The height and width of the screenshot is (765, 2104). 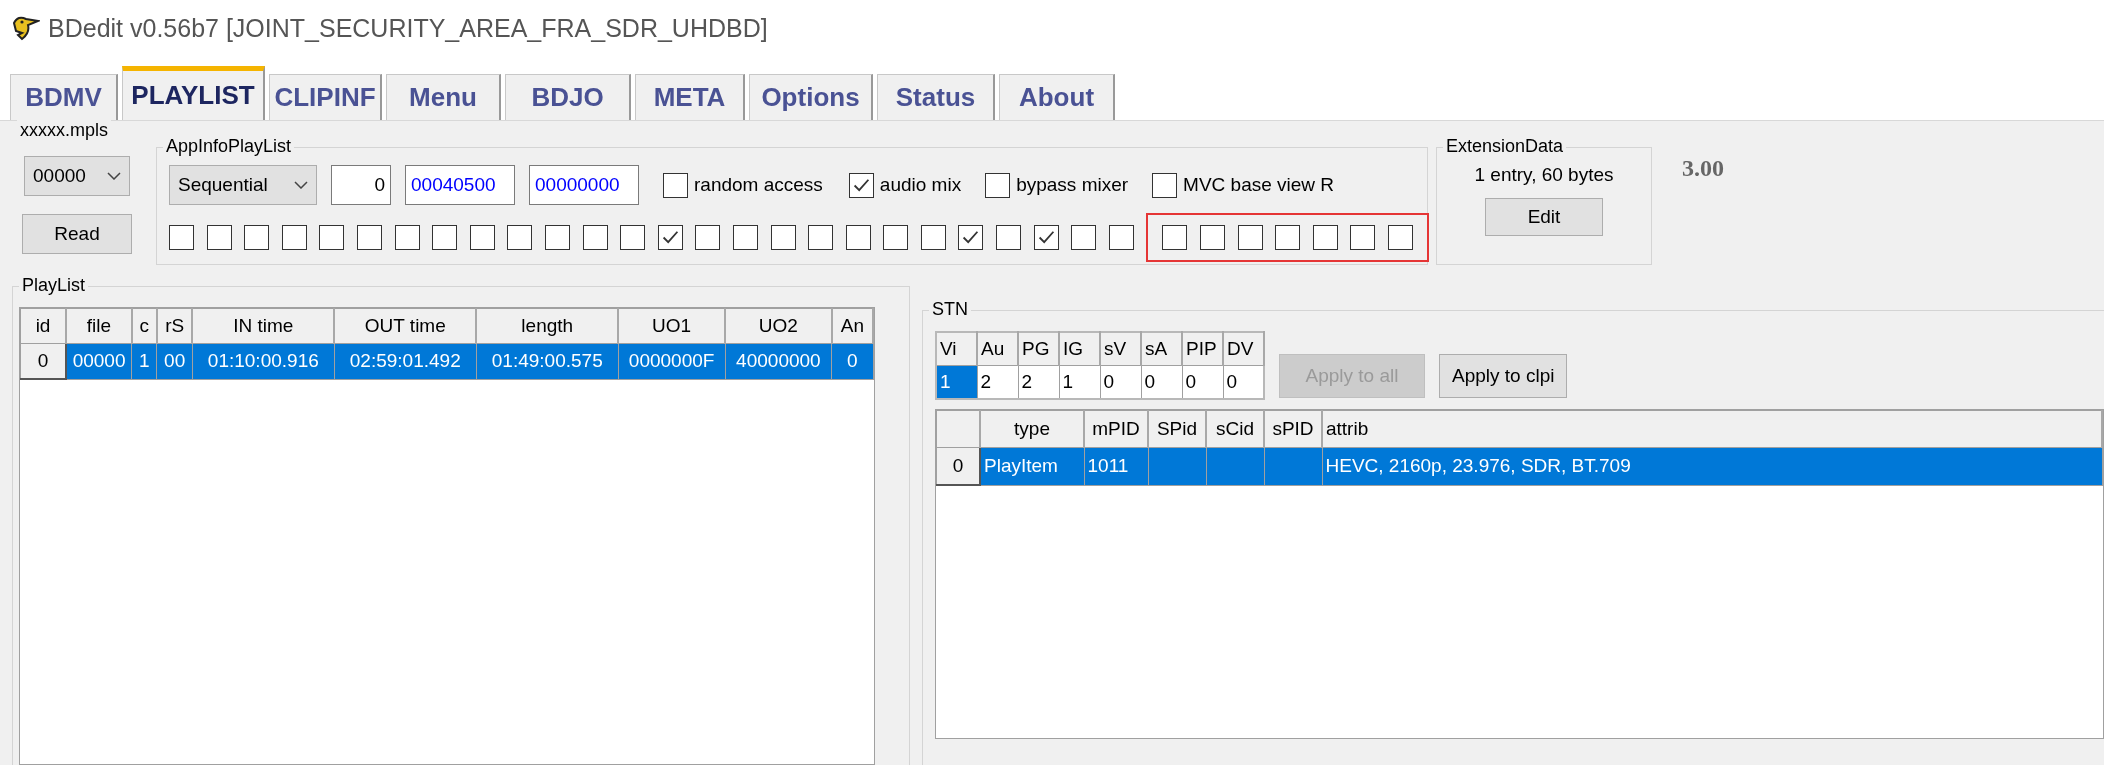 I want to click on tab: BDJO, so click(x=568, y=97).